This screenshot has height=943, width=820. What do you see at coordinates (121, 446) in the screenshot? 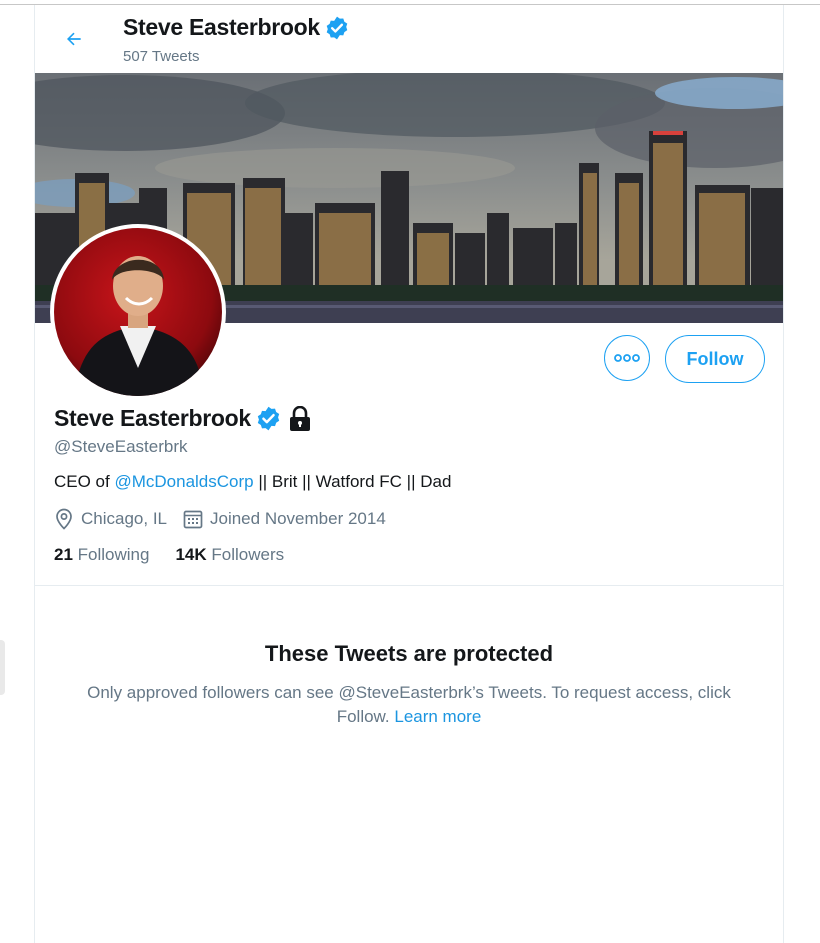
I see `profile-handle: @SteveEasterbrk` at bounding box center [121, 446].